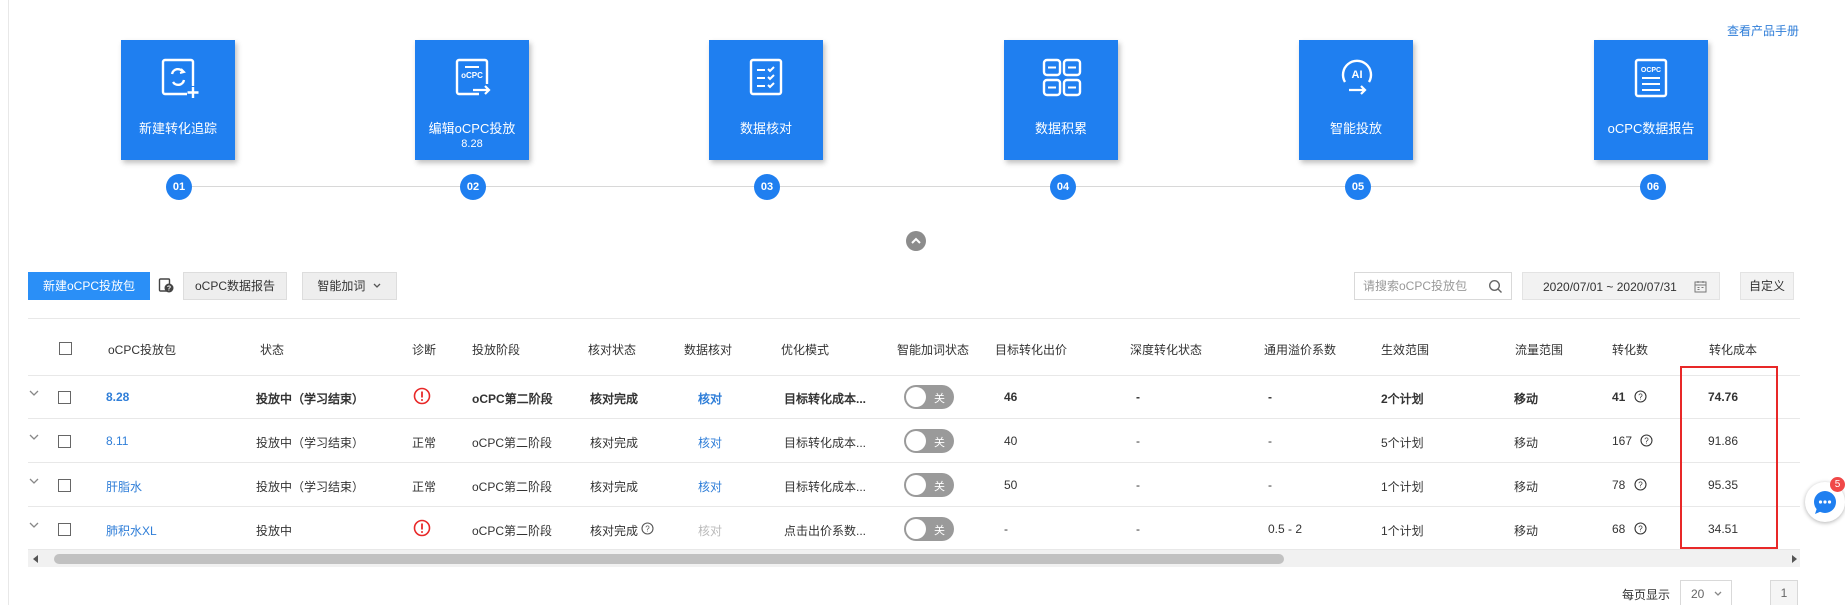  Describe the element at coordinates (1630, 349) in the screenshot. I see `col-header-conversions: 转化数` at that location.